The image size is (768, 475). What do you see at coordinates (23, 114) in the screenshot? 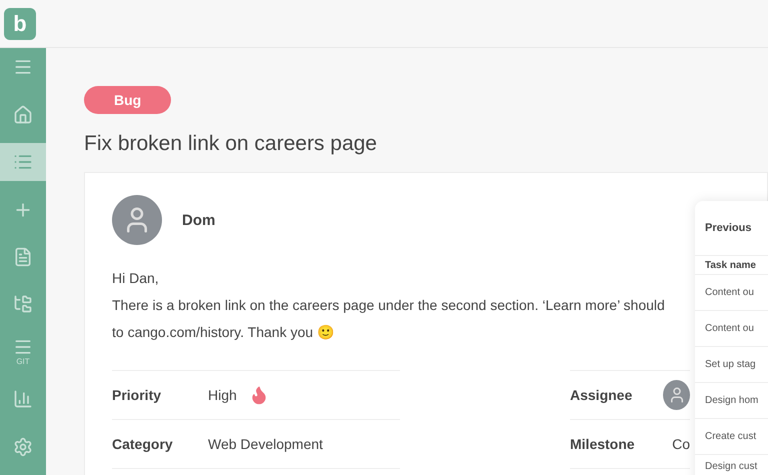
I see `home-icon` at bounding box center [23, 114].